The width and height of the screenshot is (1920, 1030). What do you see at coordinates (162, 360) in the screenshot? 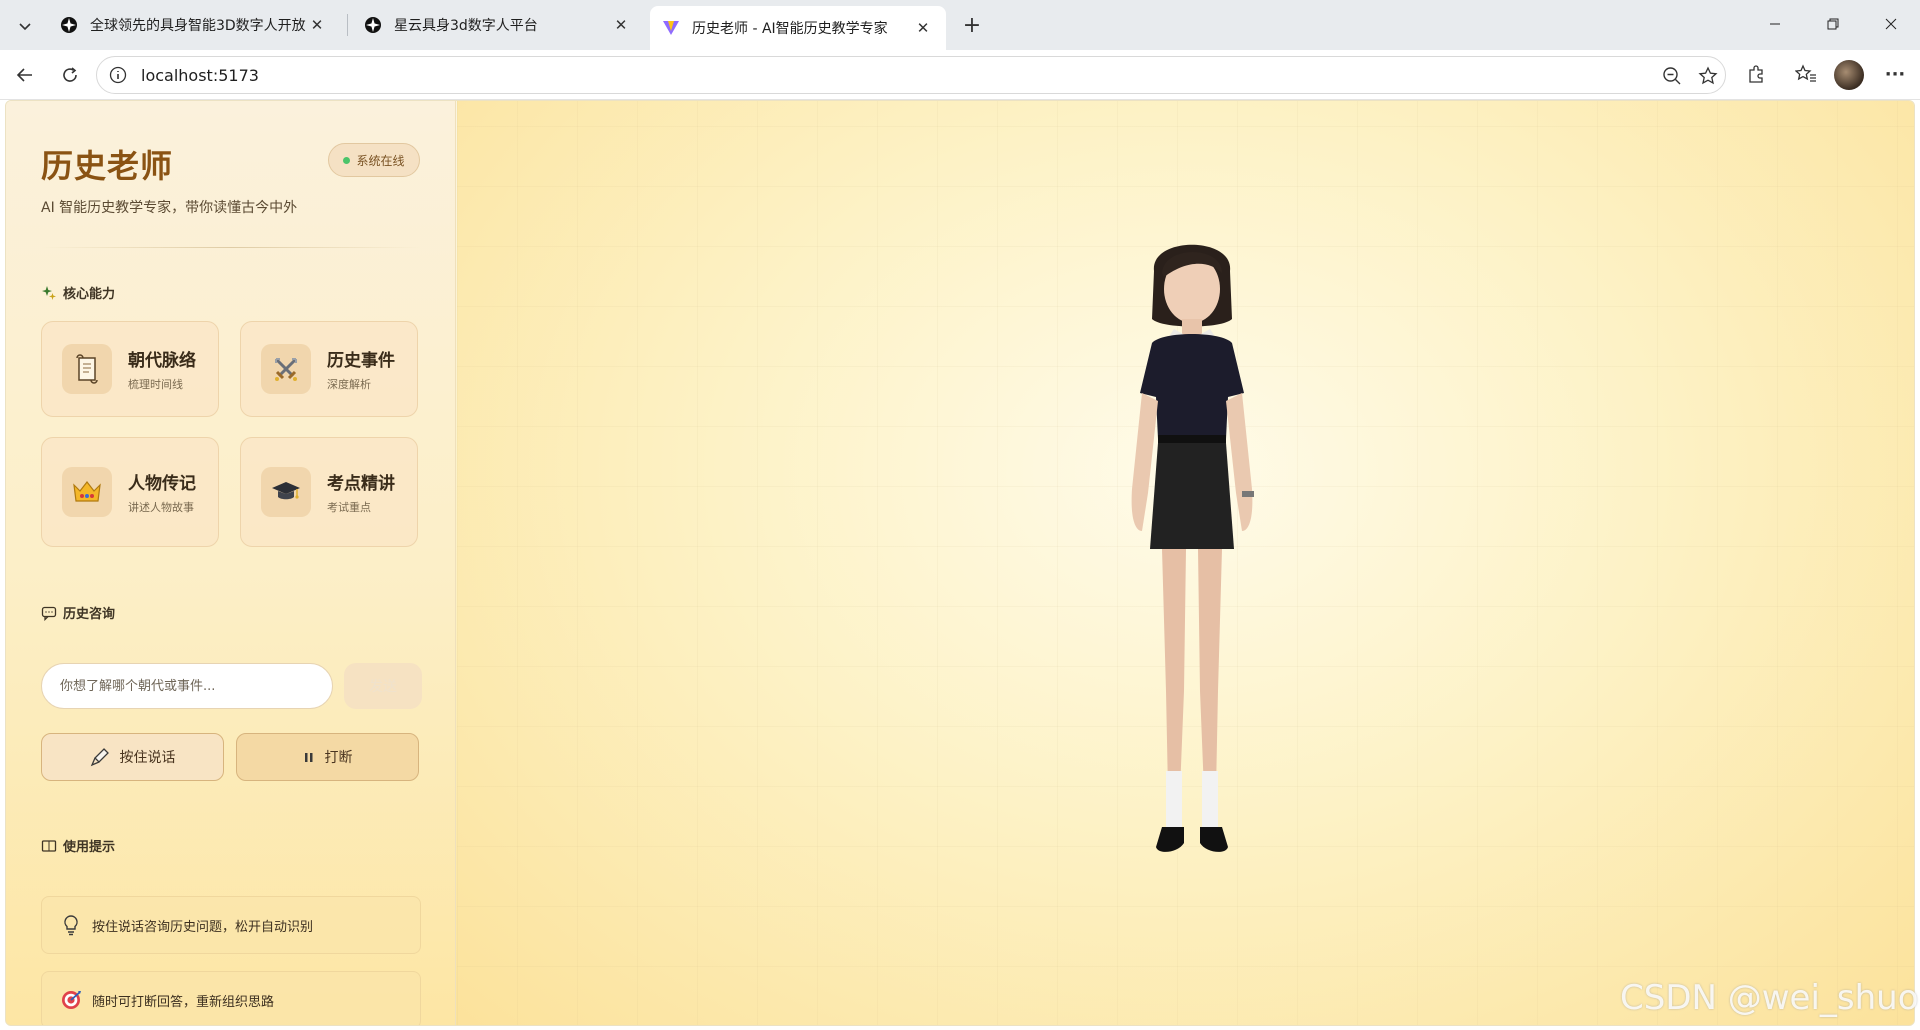
I see `capability-name: 朝代脉络` at bounding box center [162, 360].